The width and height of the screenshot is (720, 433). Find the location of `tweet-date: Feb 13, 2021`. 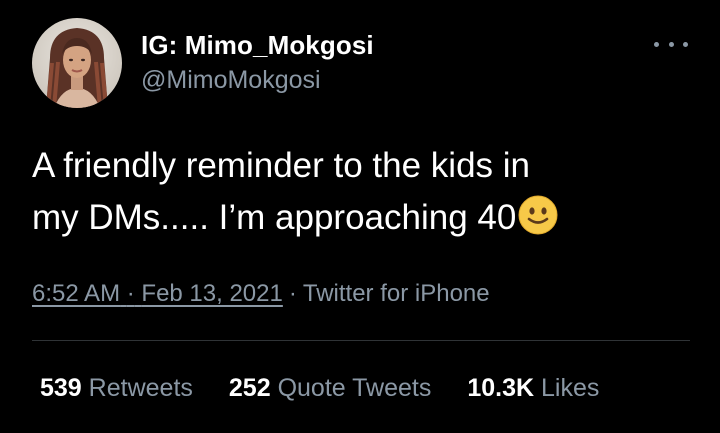

tweet-date: Feb 13, 2021 is located at coordinates (212, 293).